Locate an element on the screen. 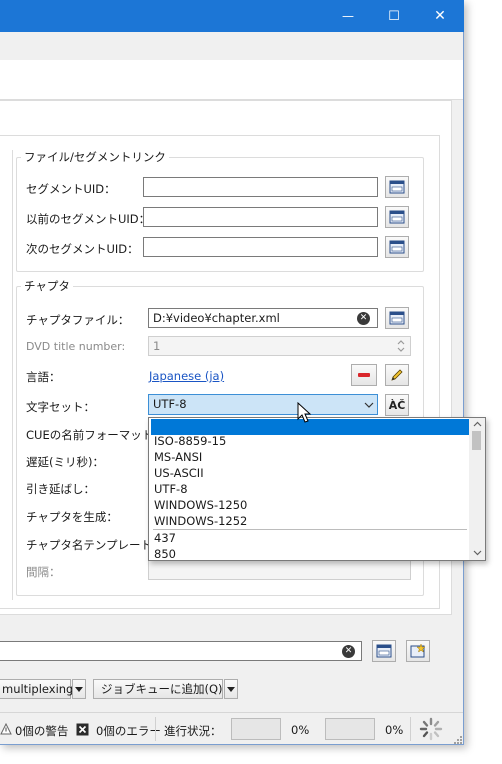 This screenshot has width=502, height=764. error-icon is located at coordinates (82, 729).